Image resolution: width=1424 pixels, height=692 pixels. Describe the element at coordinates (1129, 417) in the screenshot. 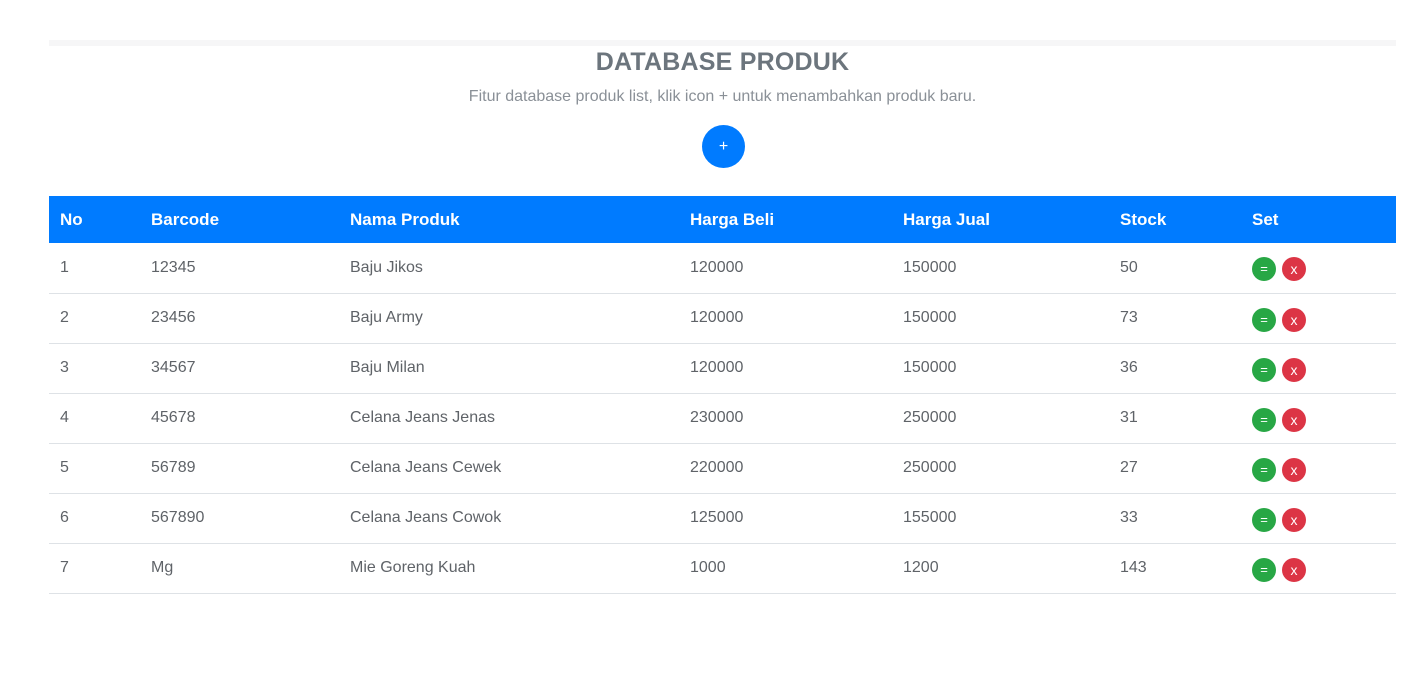

I see `cell-stock: 31` at that location.